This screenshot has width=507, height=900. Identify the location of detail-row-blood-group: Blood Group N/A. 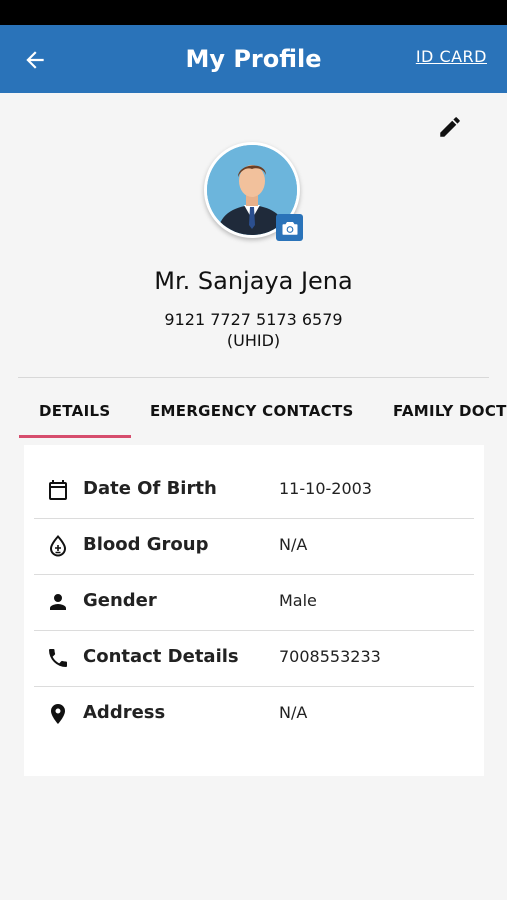
(254, 546).